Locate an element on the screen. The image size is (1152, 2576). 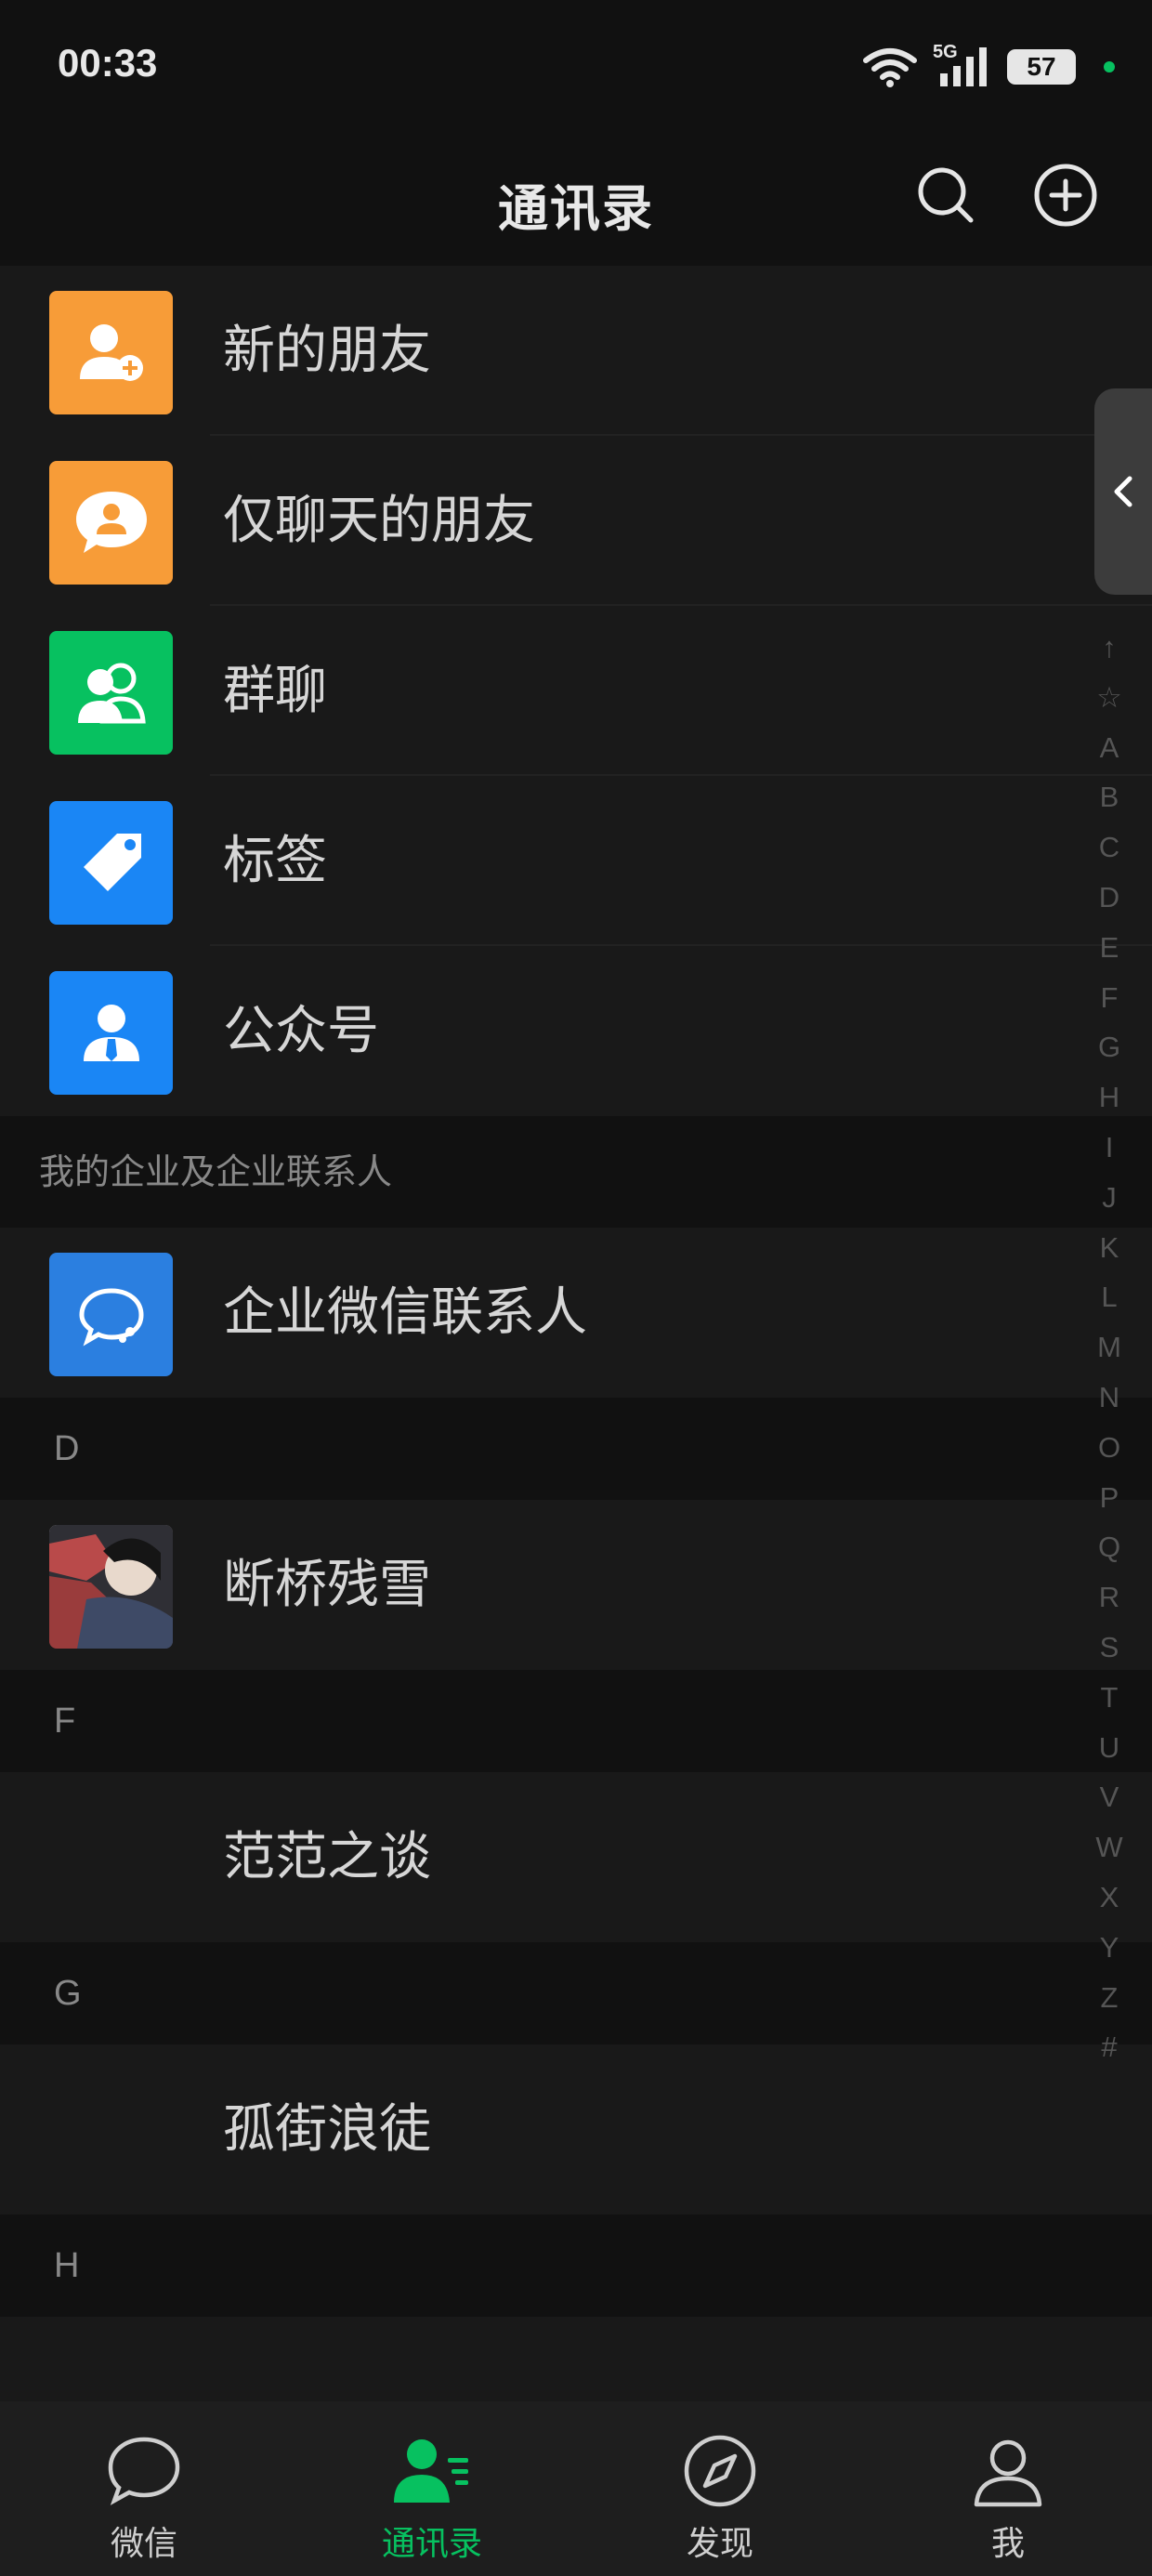
index-letter: Y is located at coordinates (1109, 1948).